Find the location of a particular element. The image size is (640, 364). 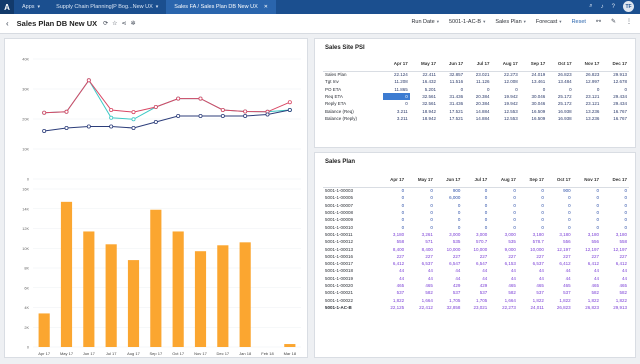

table-cell: 32.857 is located at coordinates (451, 74).